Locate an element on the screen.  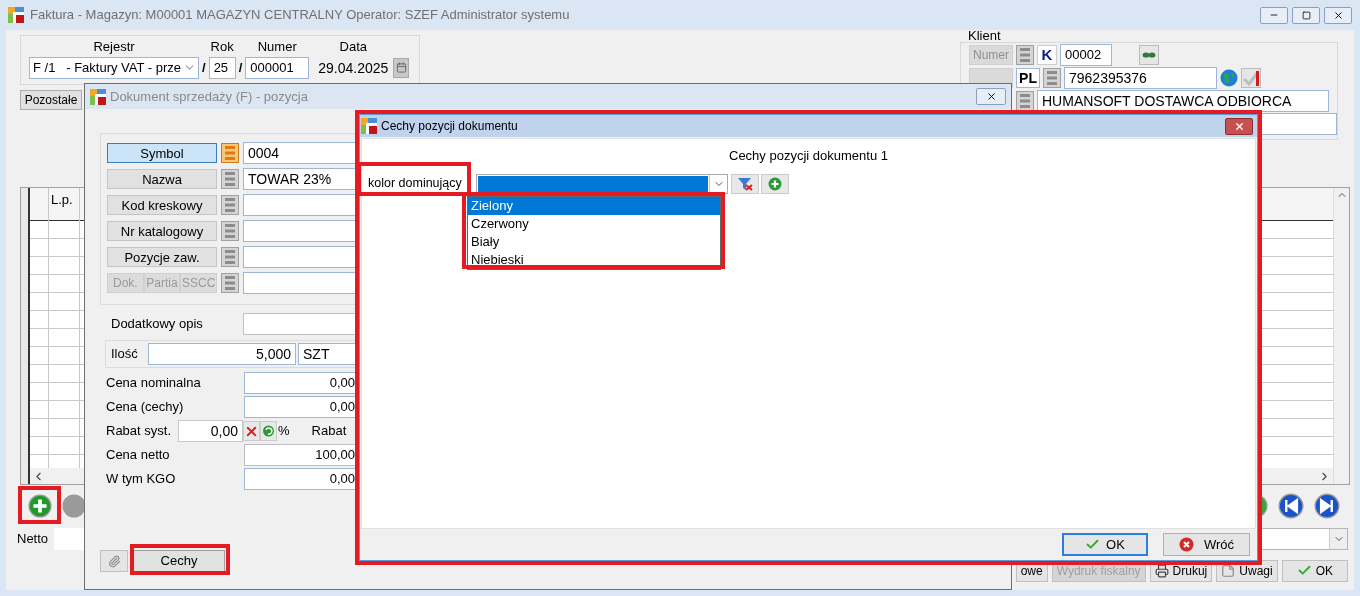
minimize-button is located at coordinates (1274, 15).